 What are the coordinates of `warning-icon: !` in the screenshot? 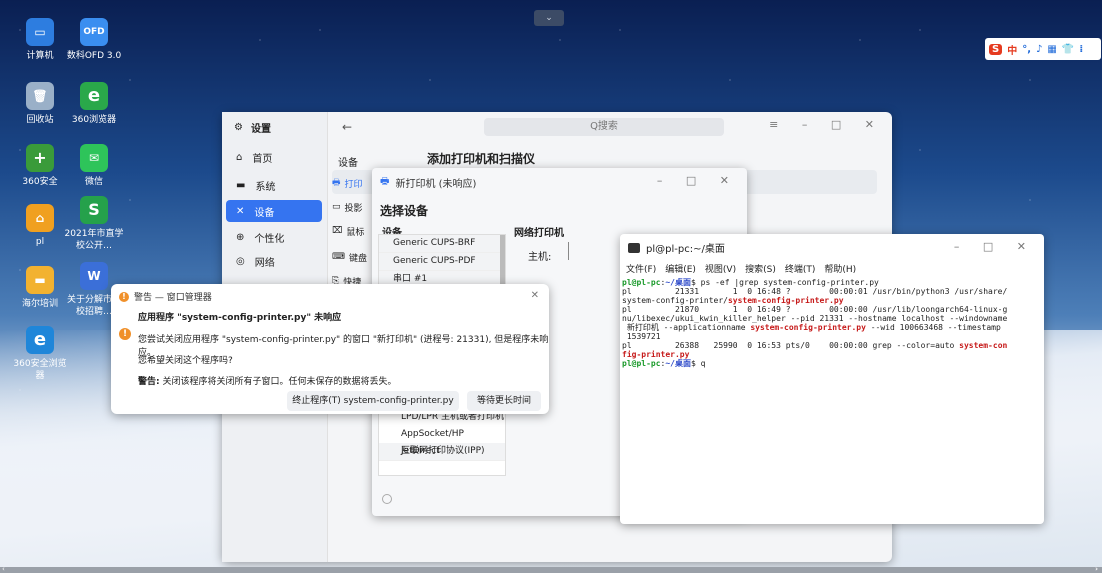 It's located at (124, 296).